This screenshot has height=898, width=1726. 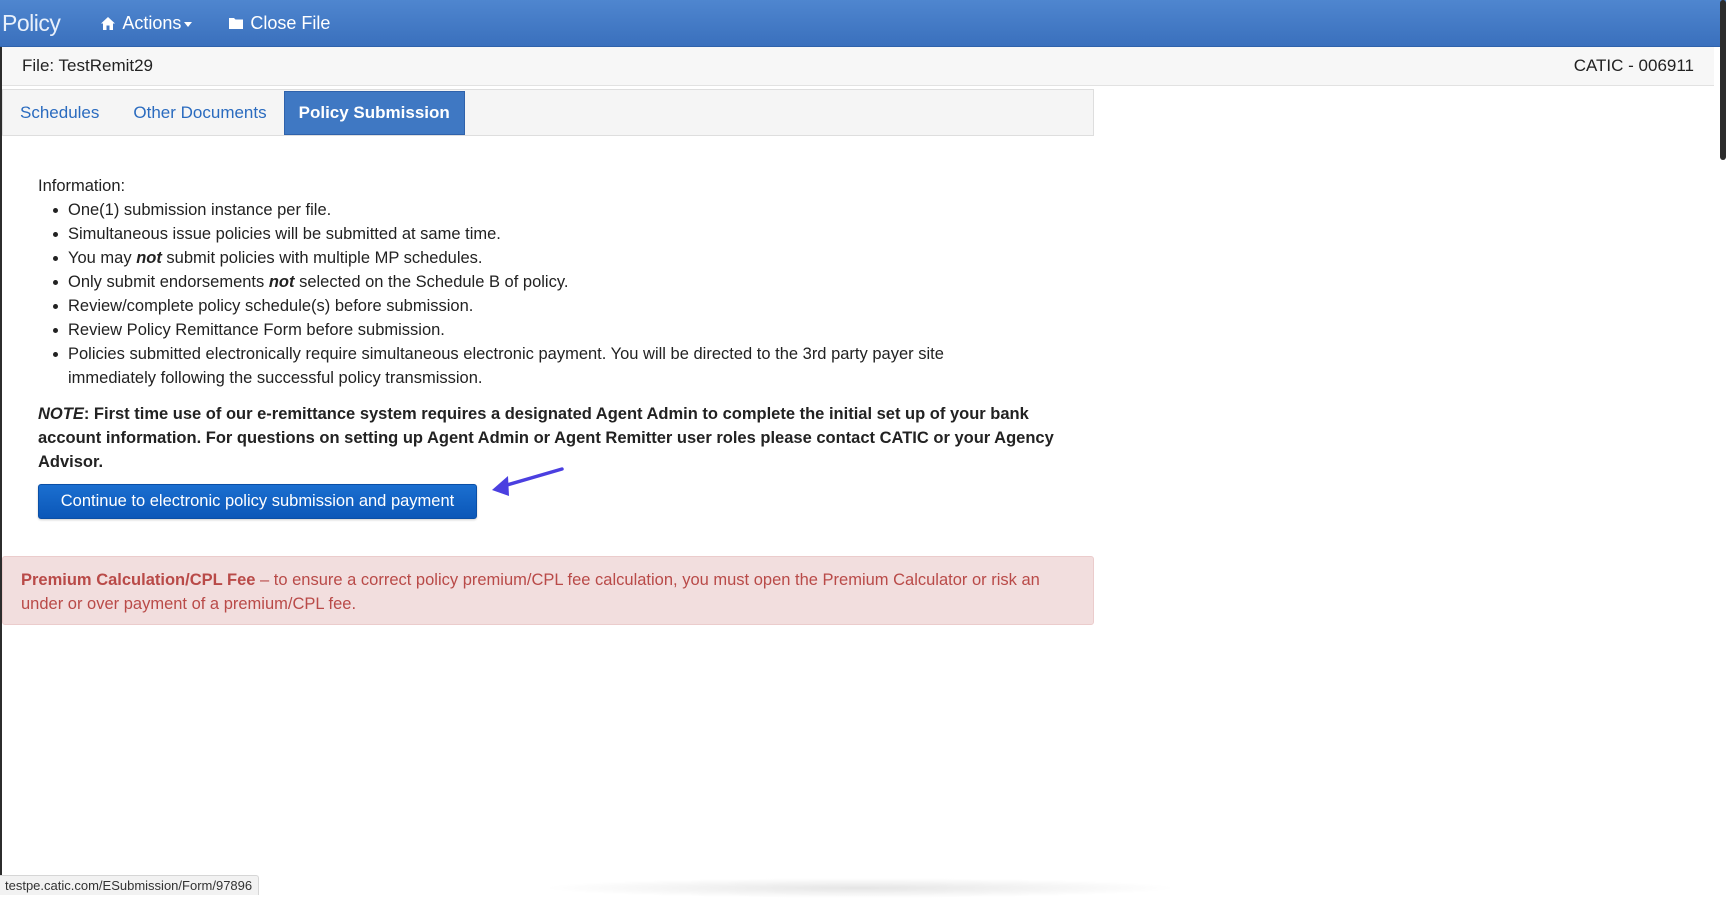 I want to click on tab-schedules: Schedules, so click(x=59, y=112).